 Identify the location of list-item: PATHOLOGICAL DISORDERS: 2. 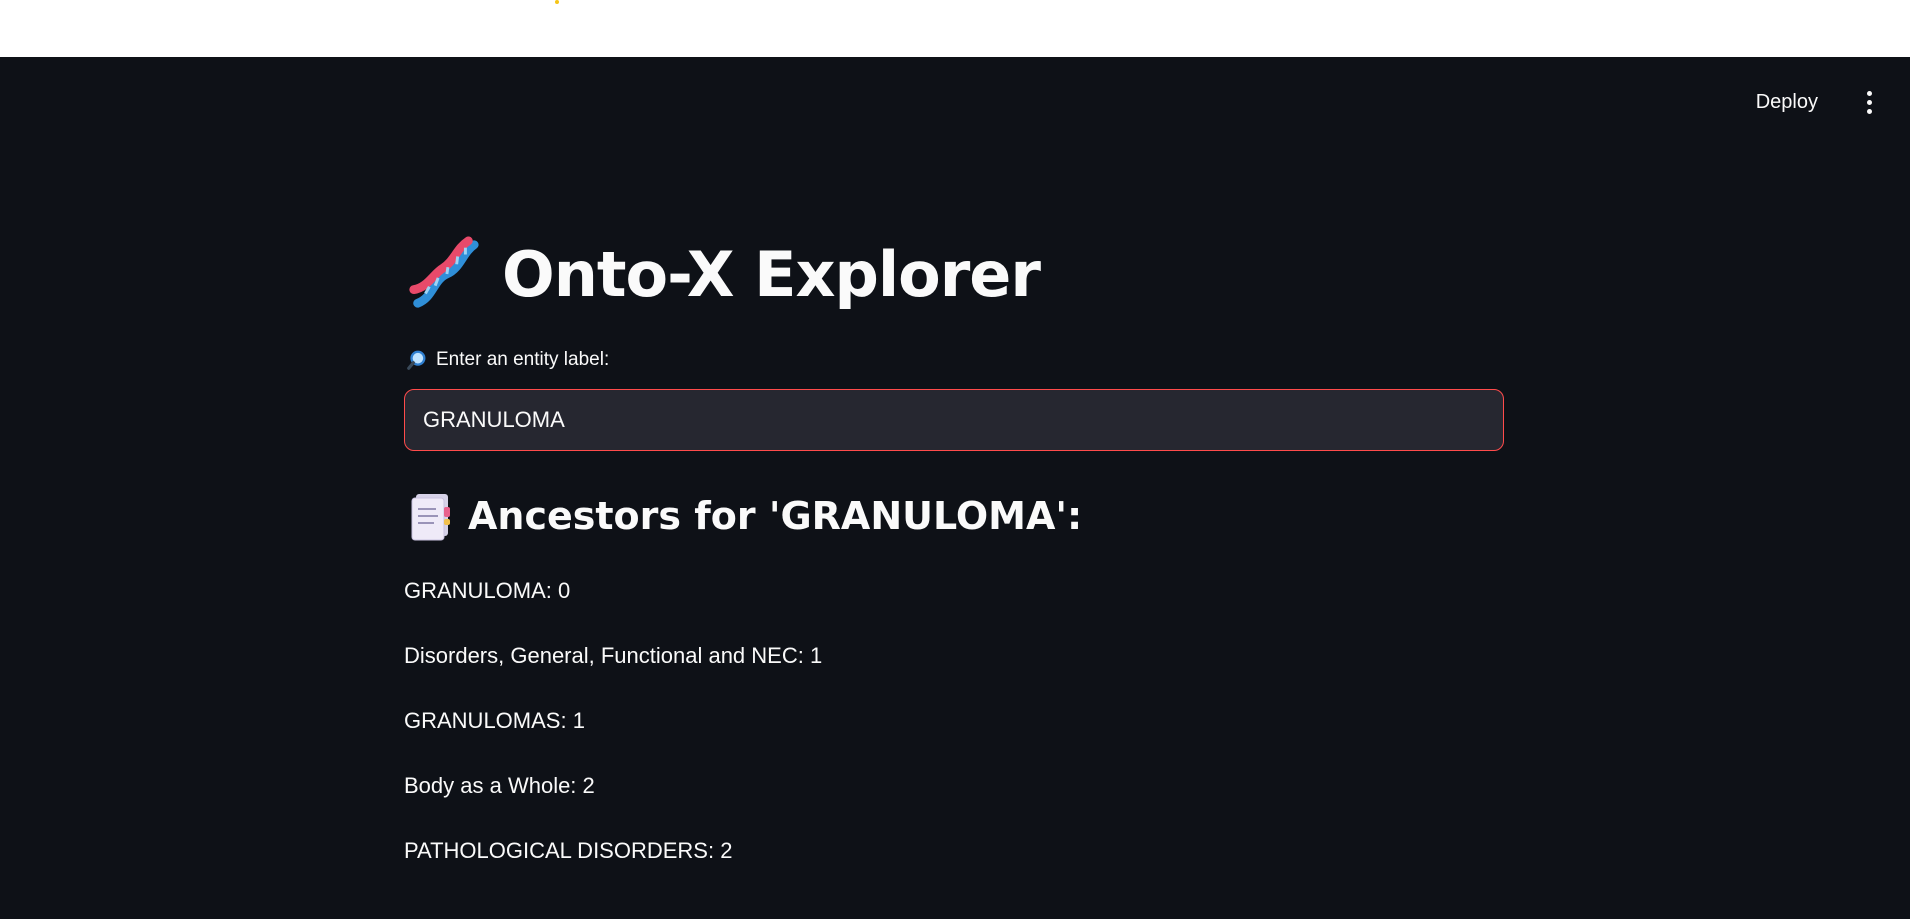
(568, 850).